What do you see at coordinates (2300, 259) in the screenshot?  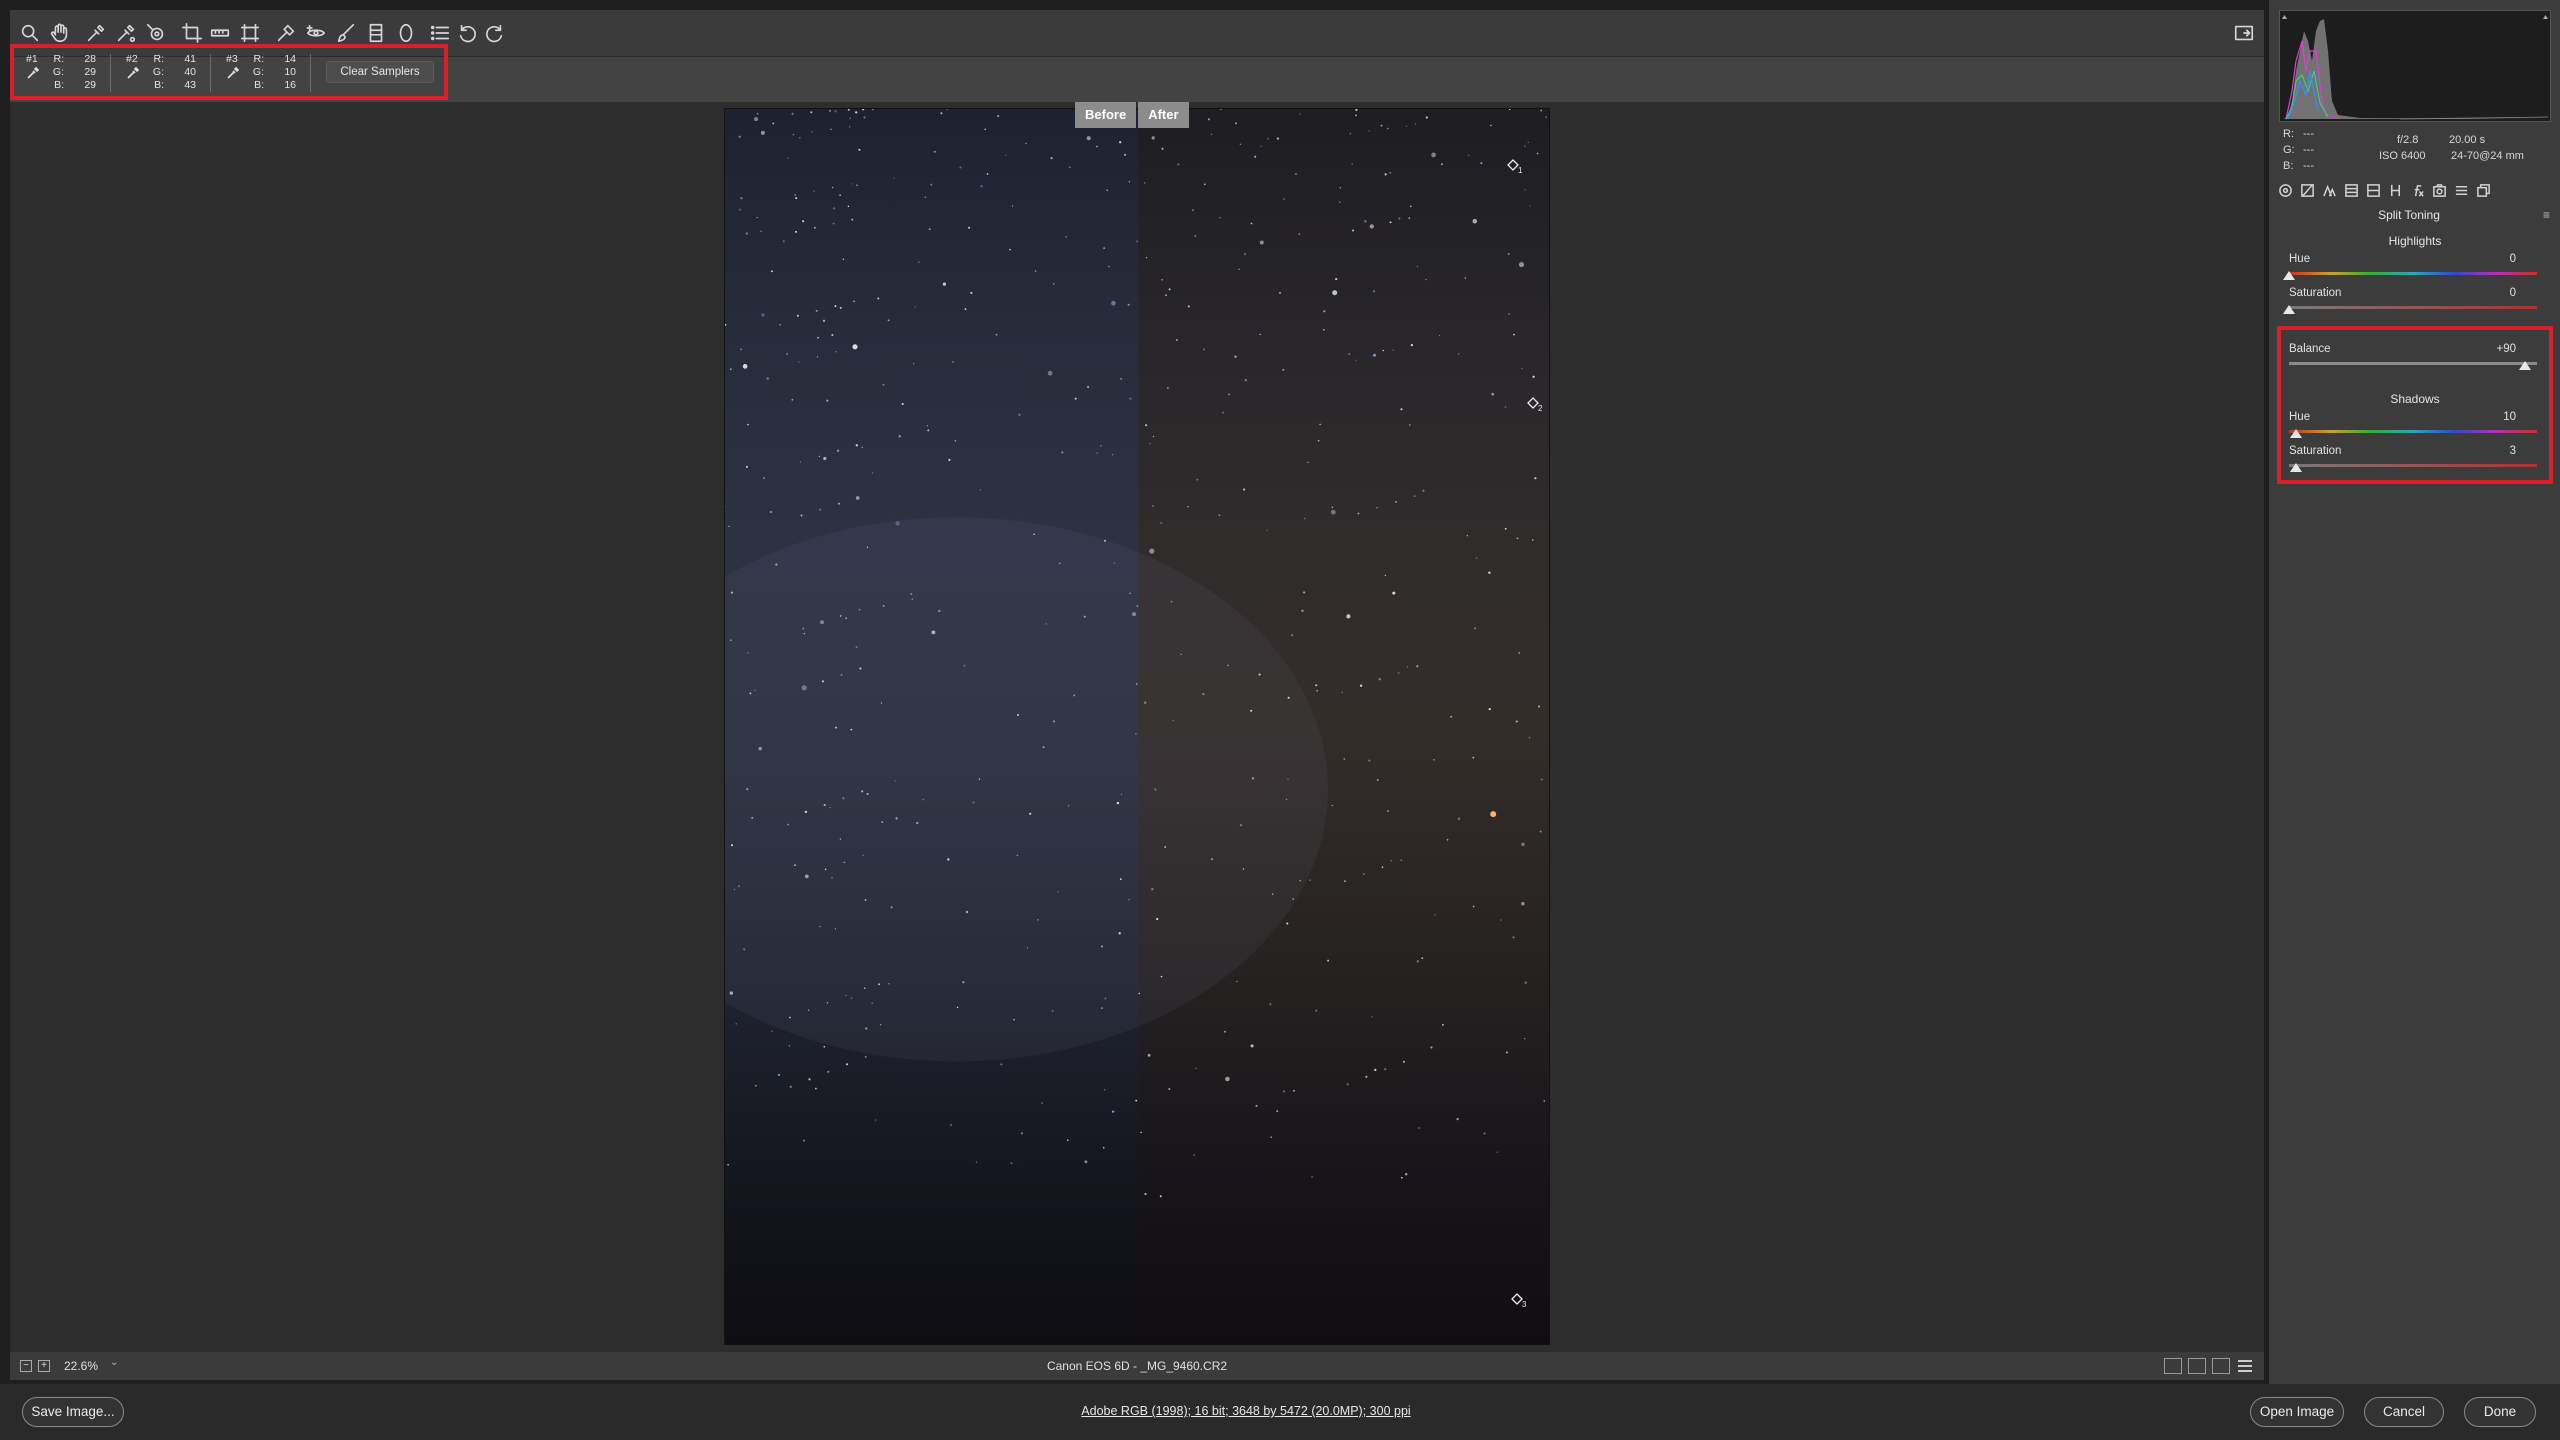 I see `highlights-hue-label: Hue` at bounding box center [2300, 259].